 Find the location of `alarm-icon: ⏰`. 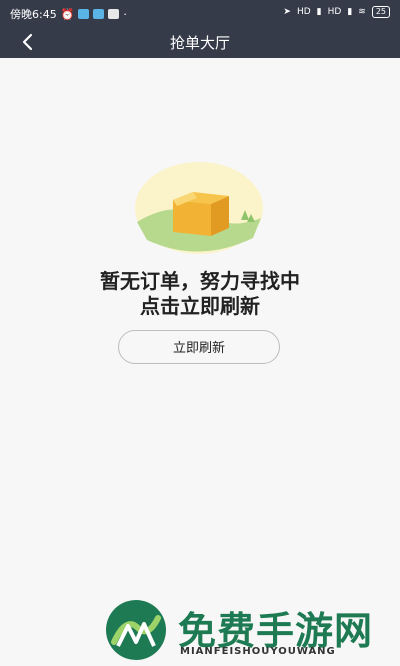

alarm-icon: ⏰ is located at coordinates (67, 14).